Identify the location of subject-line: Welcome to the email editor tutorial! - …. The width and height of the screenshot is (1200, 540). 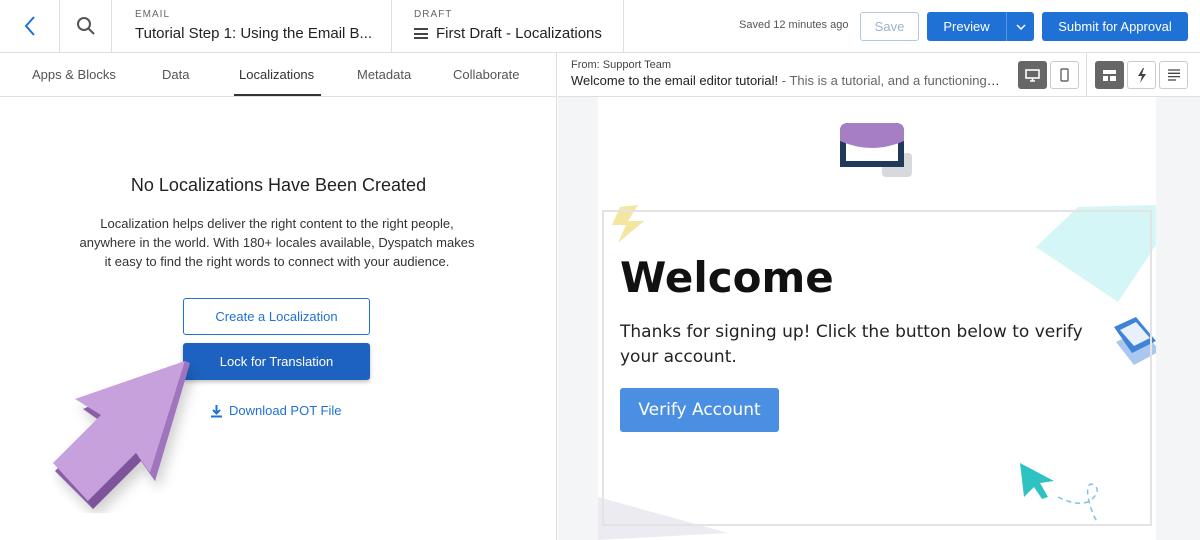
(786, 80).